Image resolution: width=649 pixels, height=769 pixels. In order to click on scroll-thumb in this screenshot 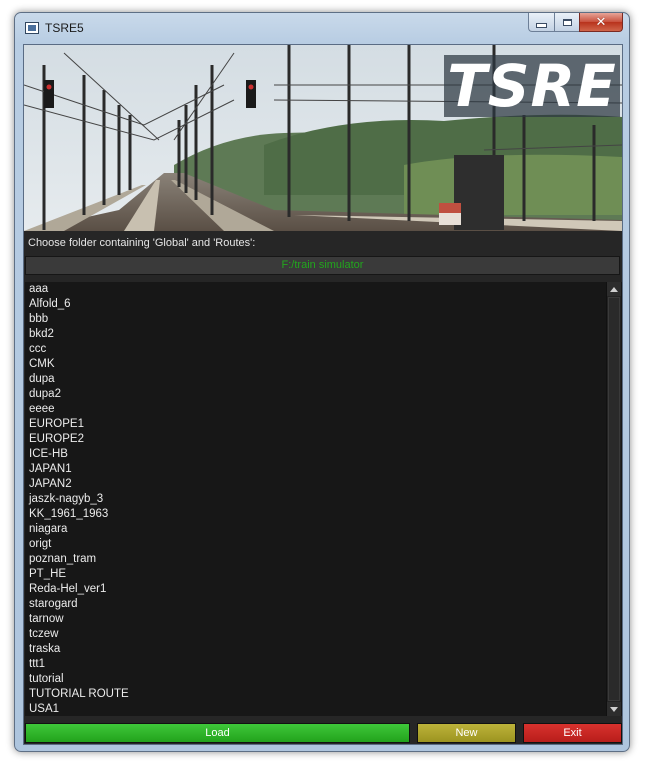, I will do `click(614, 499)`.